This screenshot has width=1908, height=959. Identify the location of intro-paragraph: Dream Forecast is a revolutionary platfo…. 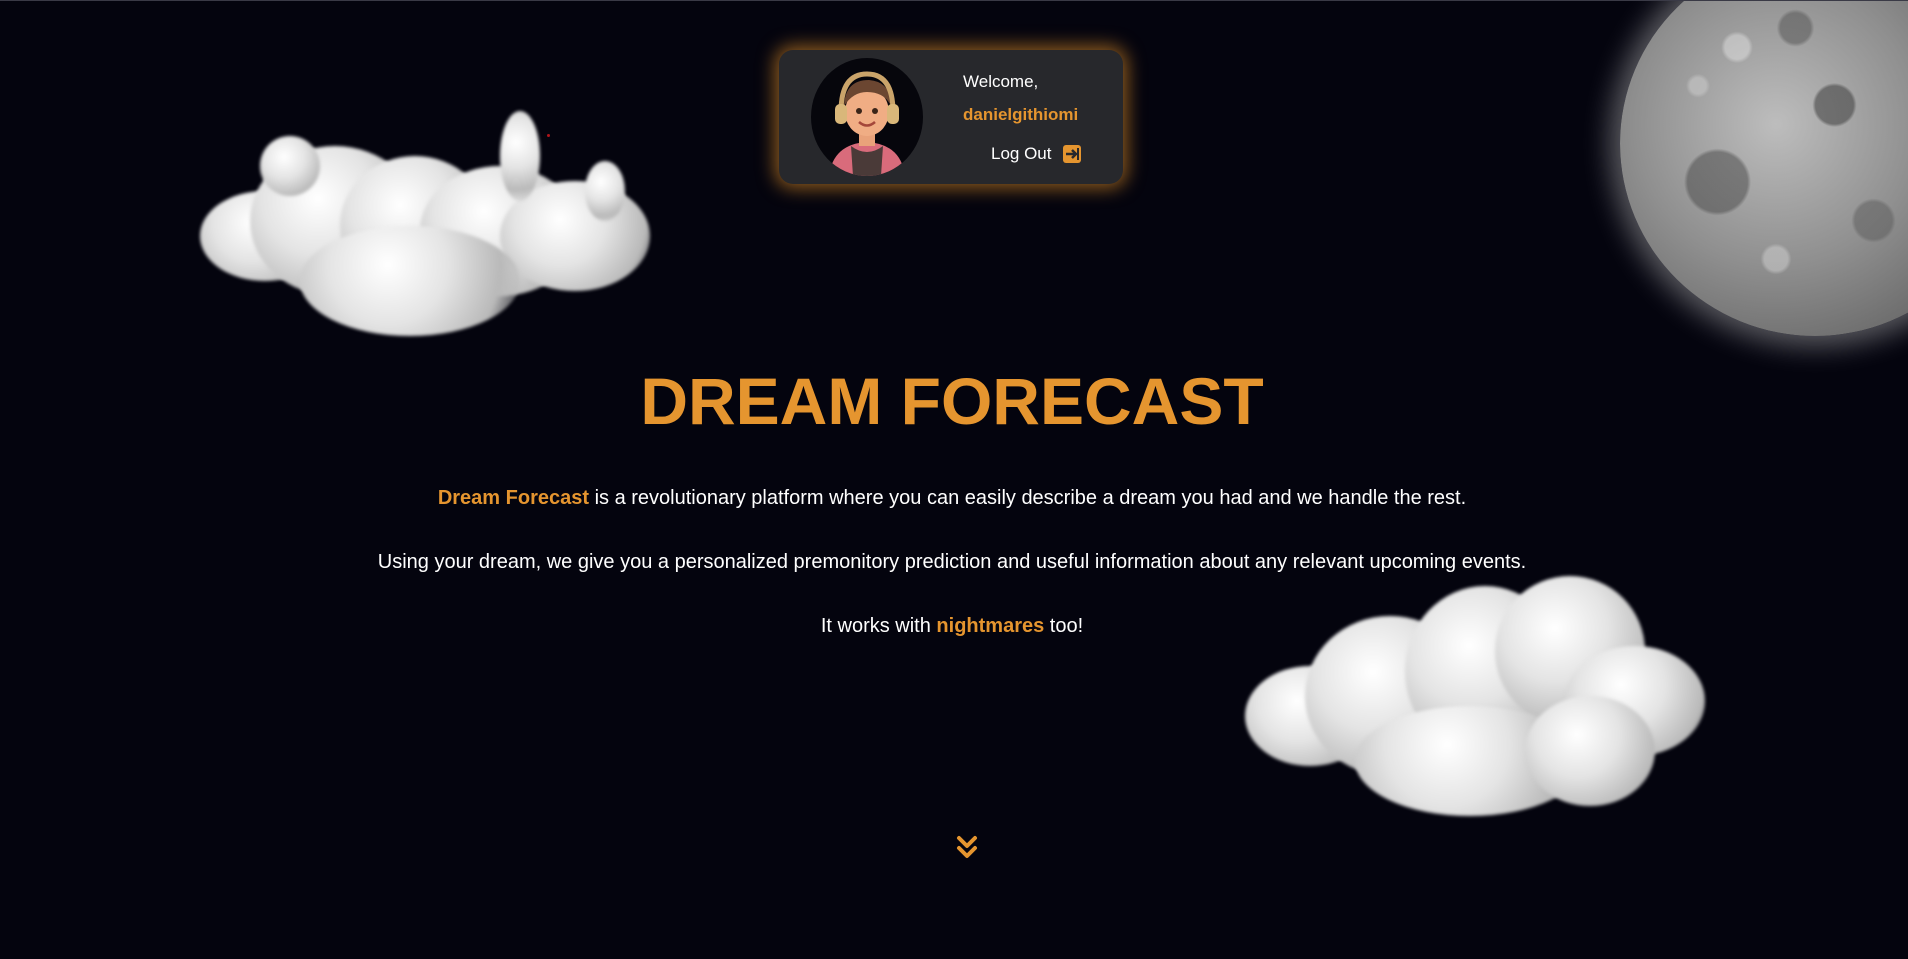
(952, 498).